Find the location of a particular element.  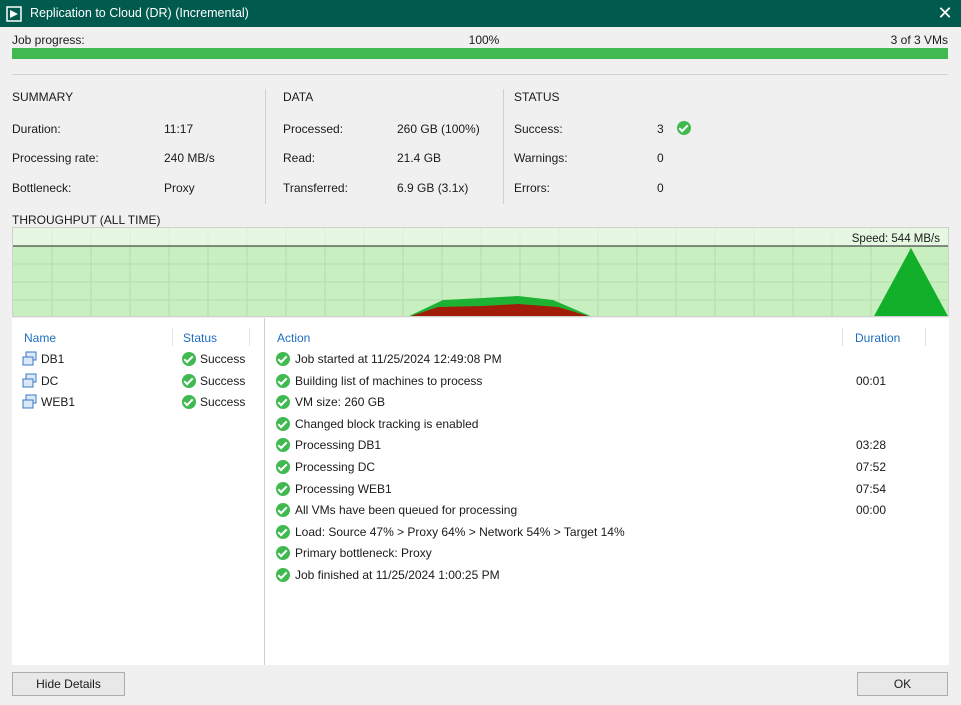

action-text: Processing WEB1 is located at coordinates (343, 489).